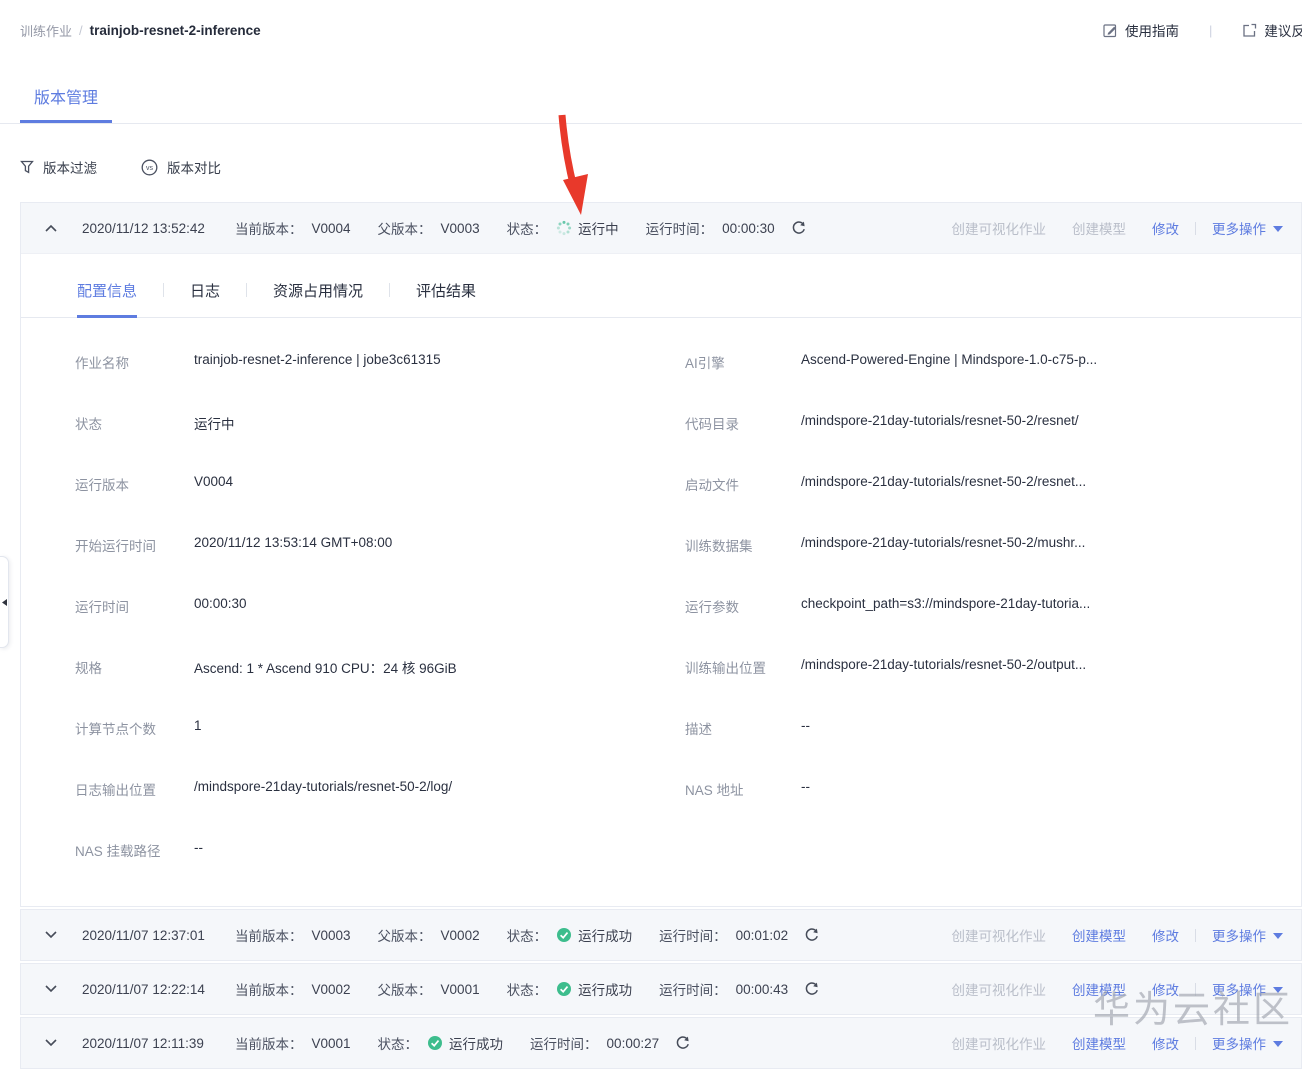 The height and width of the screenshot is (1069, 1302). I want to click on parent-version-value: V0003, so click(460, 228).